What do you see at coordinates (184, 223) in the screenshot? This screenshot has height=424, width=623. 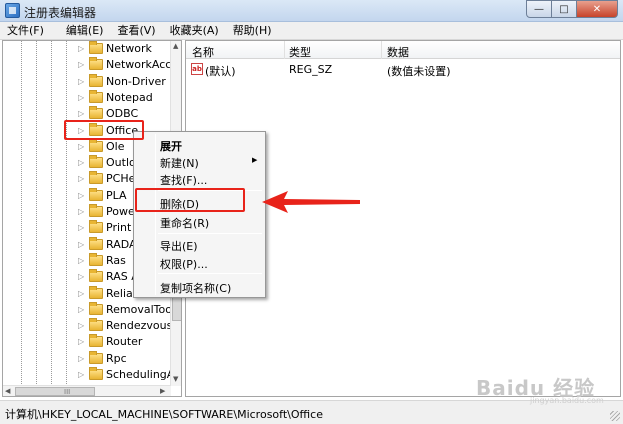 I see `menu-item-rename: 重命名(R)` at bounding box center [184, 223].